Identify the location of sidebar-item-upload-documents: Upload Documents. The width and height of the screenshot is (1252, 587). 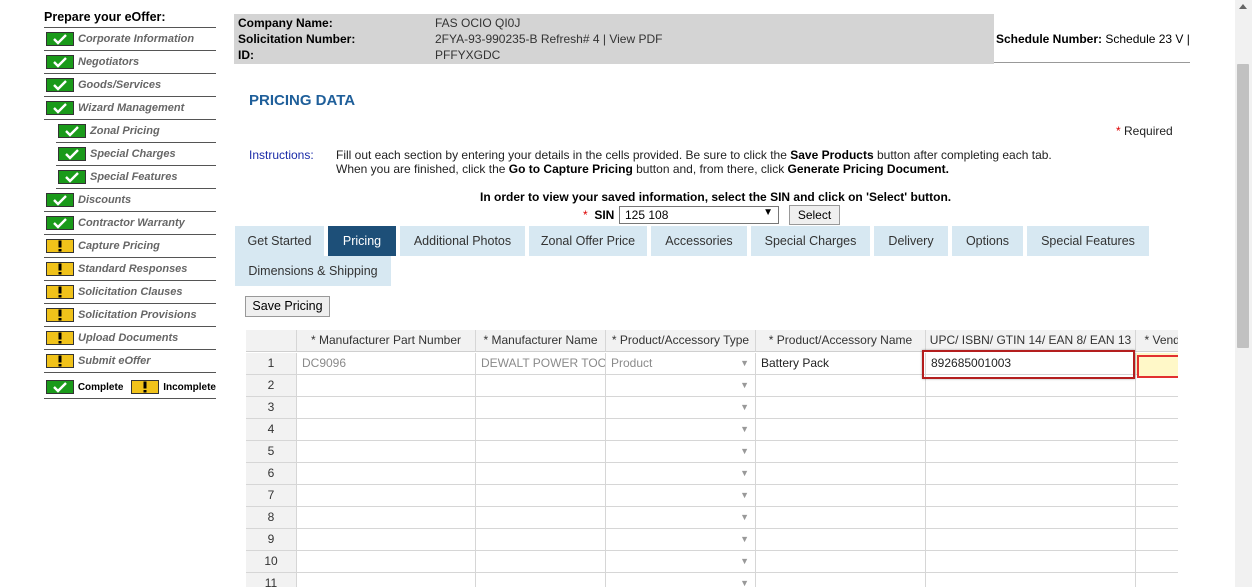
(130, 338).